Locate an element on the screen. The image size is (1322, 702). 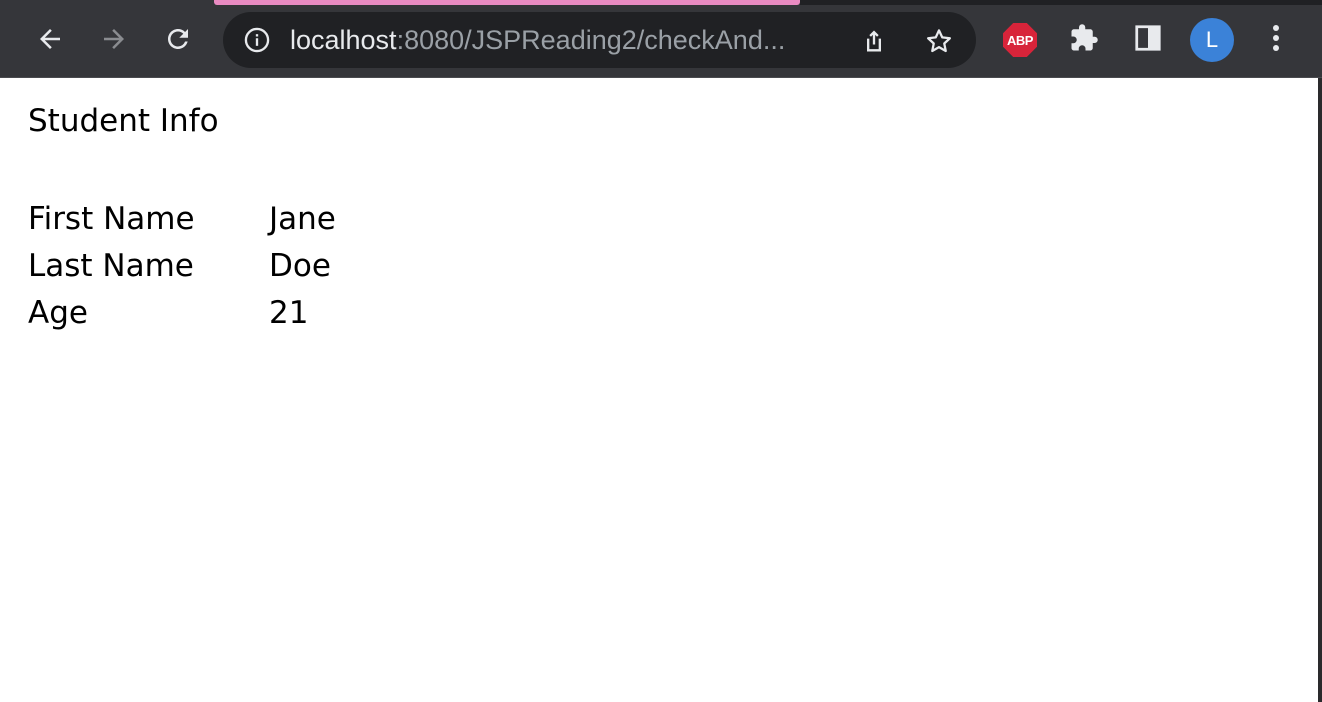
forward-arrow-icon is located at coordinates (114, 39).